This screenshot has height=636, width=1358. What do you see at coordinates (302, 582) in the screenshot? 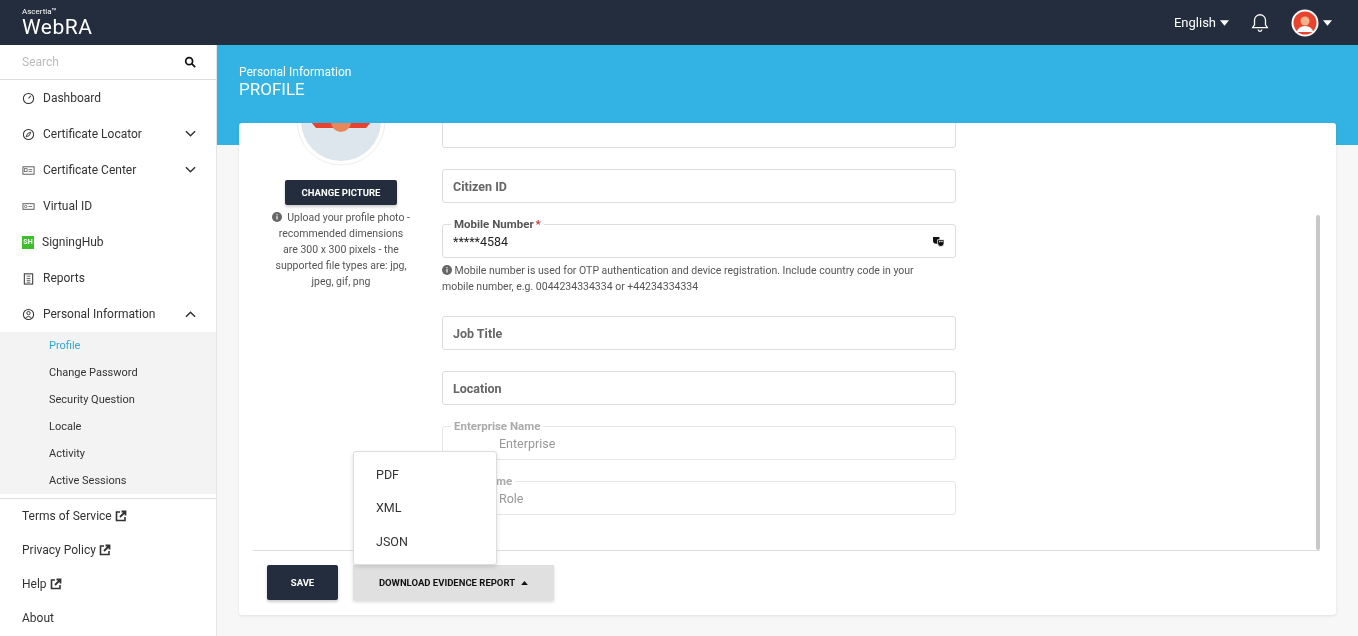
I see `save-button: SAVE` at bounding box center [302, 582].